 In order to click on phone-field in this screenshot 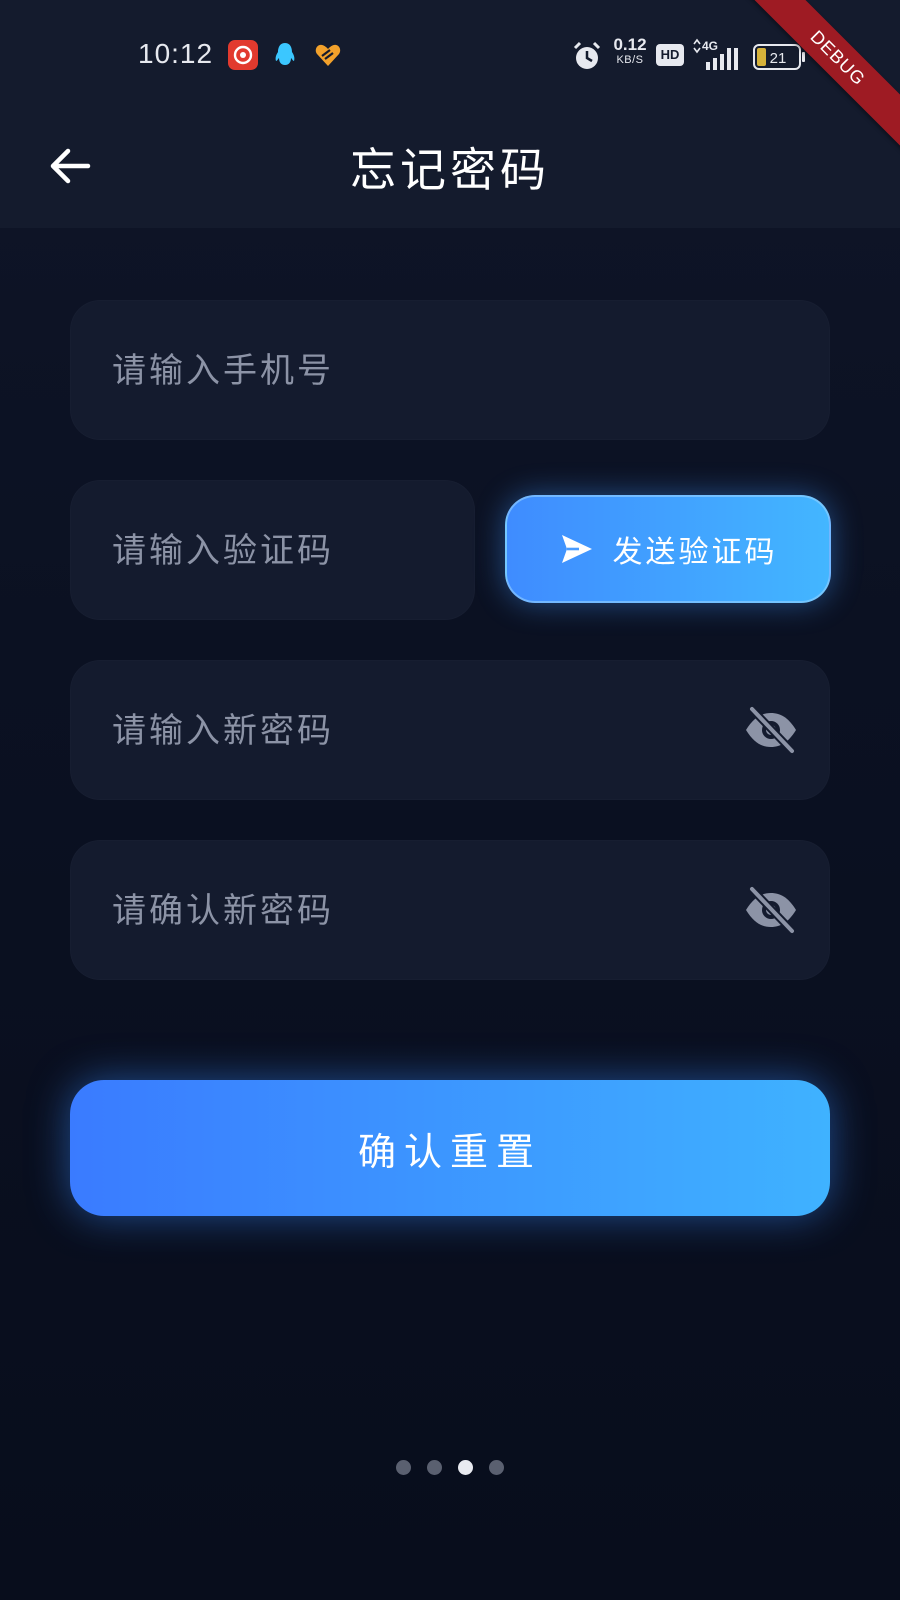, I will do `click(450, 371)`.